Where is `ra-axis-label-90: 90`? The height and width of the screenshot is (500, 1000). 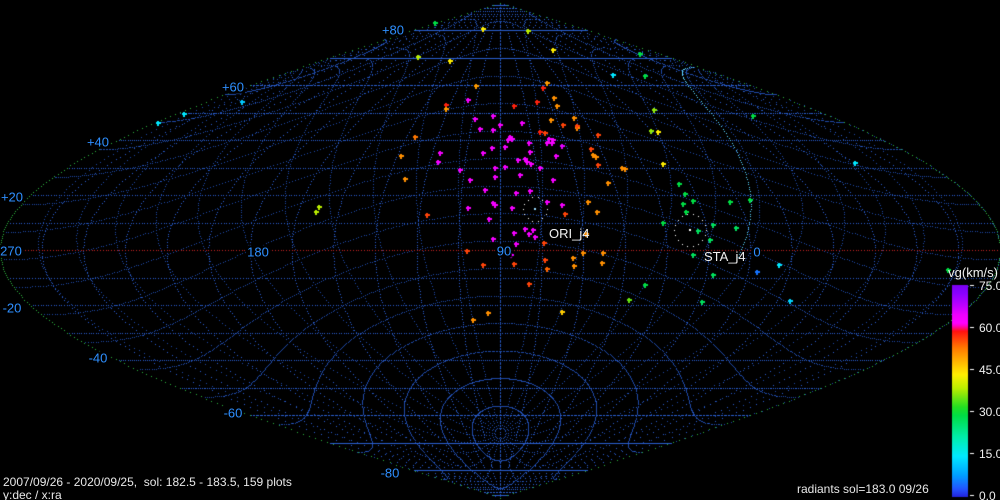 ra-axis-label-90: 90 is located at coordinates (504, 251).